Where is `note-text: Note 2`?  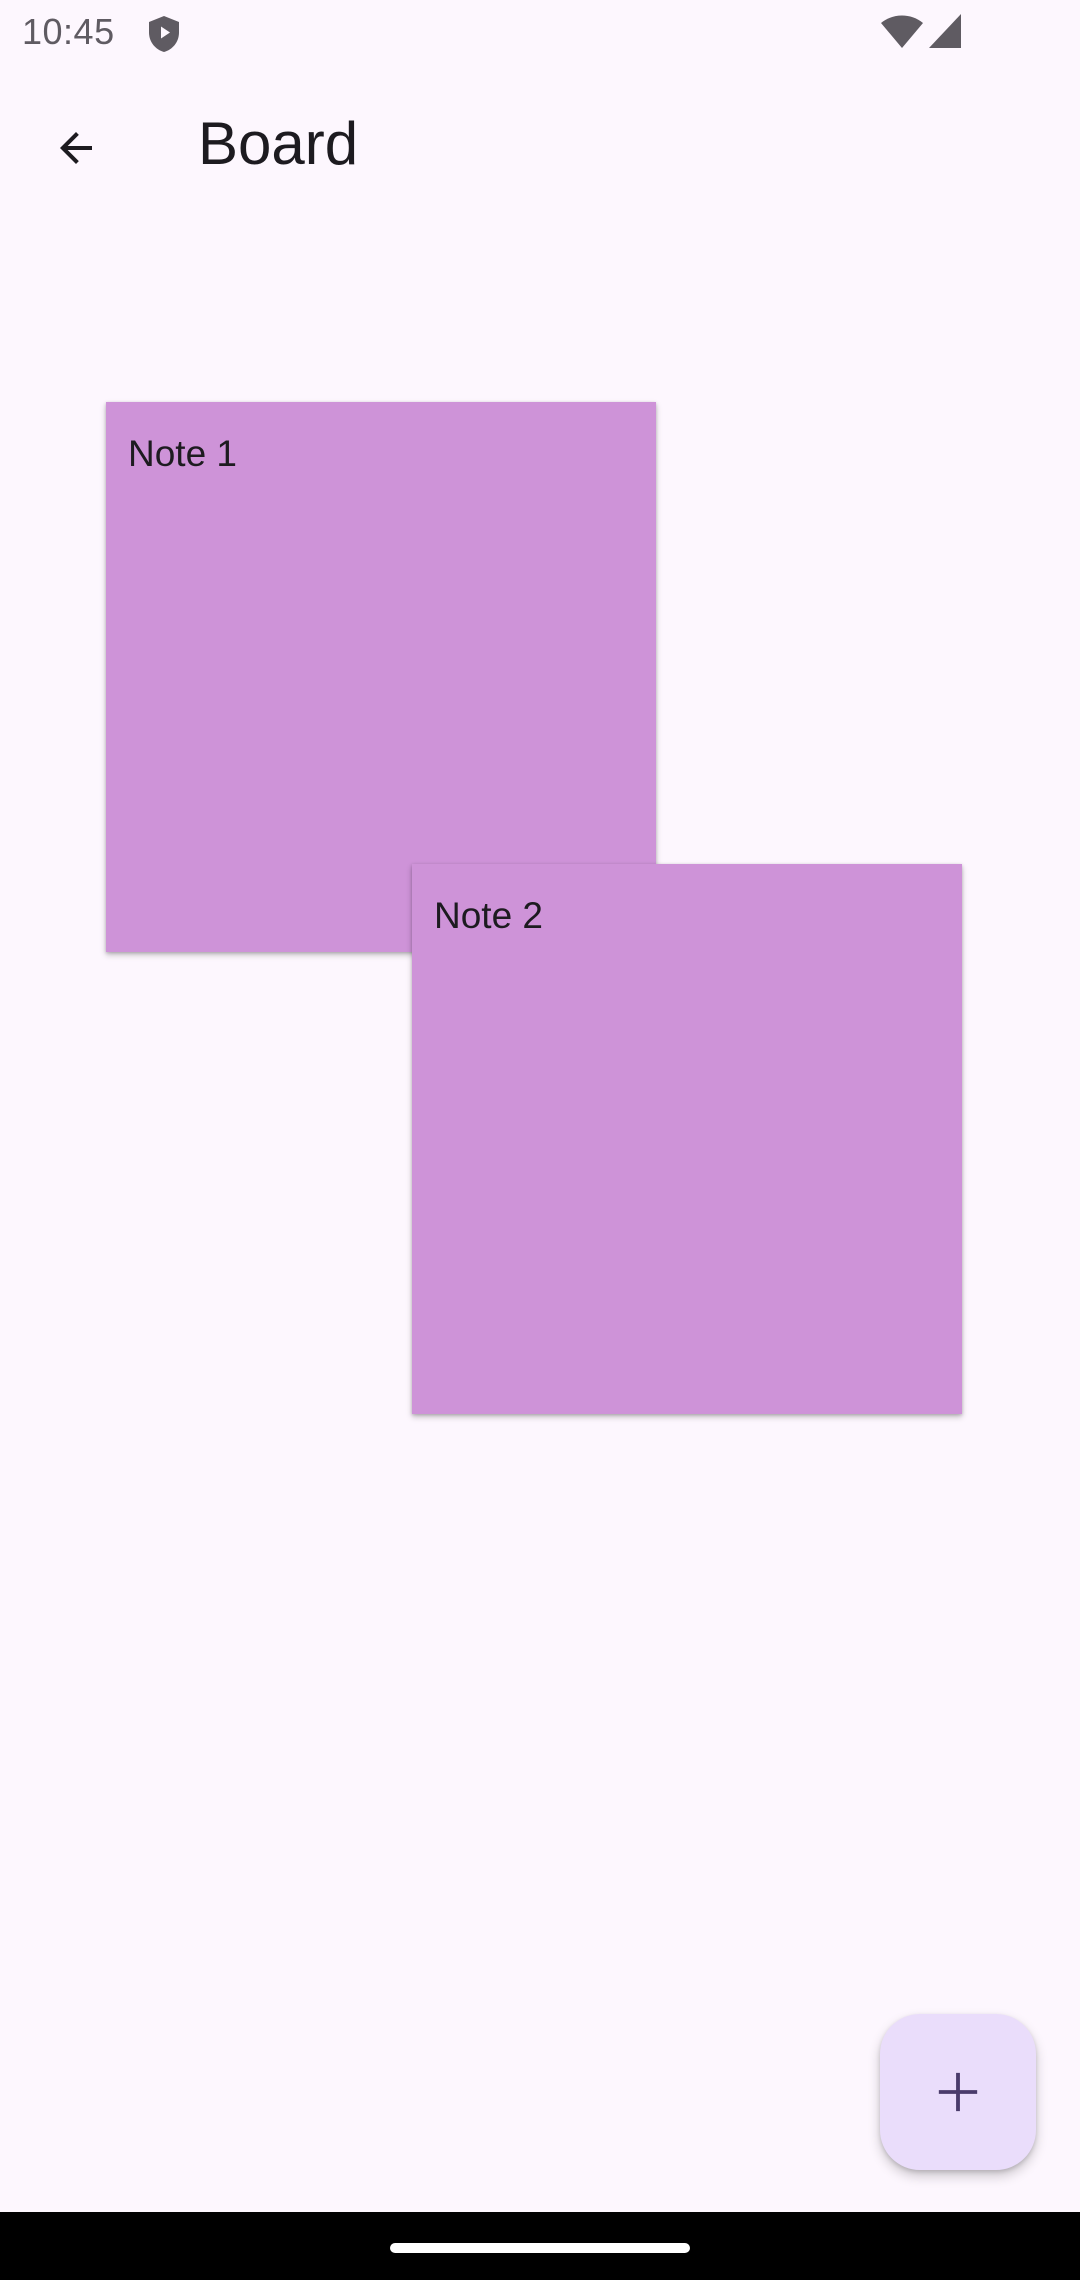
note-text: Note 2 is located at coordinates (489, 915).